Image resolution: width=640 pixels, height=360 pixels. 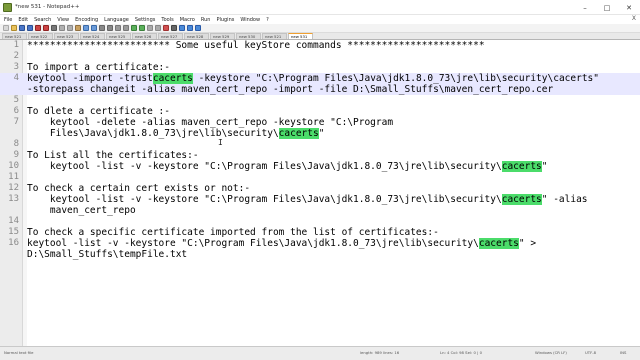 What do you see at coordinates (320, 144) in the screenshot?
I see `editor-line: 8` at bounding box center [320, 144].